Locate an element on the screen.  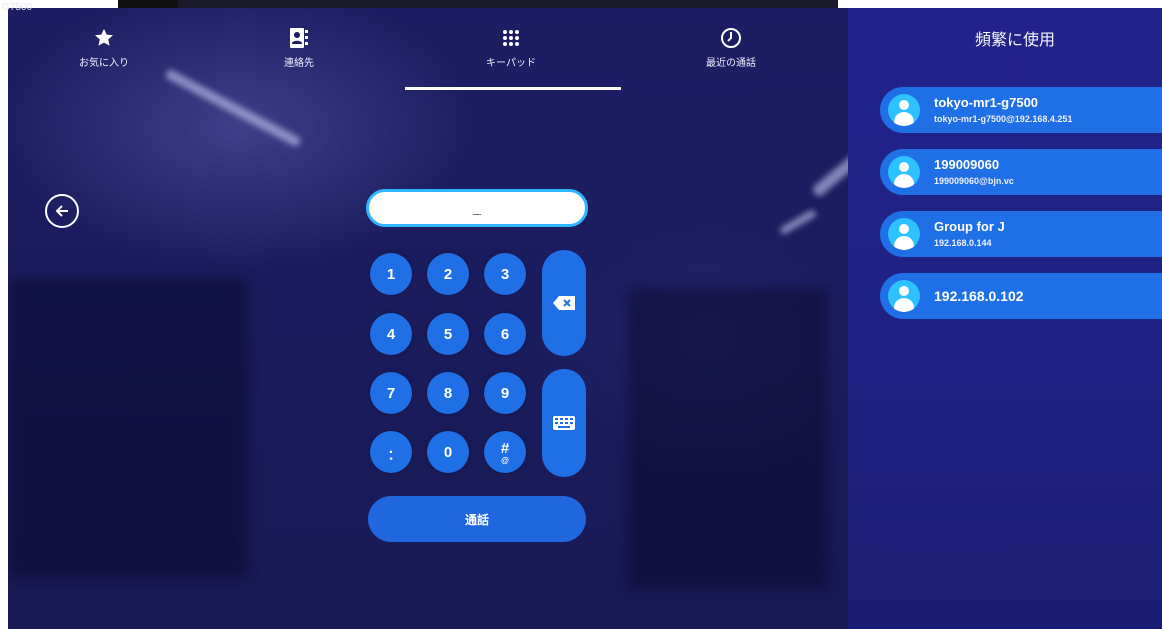
key-label: 8 is located at coordinates (448, 393).